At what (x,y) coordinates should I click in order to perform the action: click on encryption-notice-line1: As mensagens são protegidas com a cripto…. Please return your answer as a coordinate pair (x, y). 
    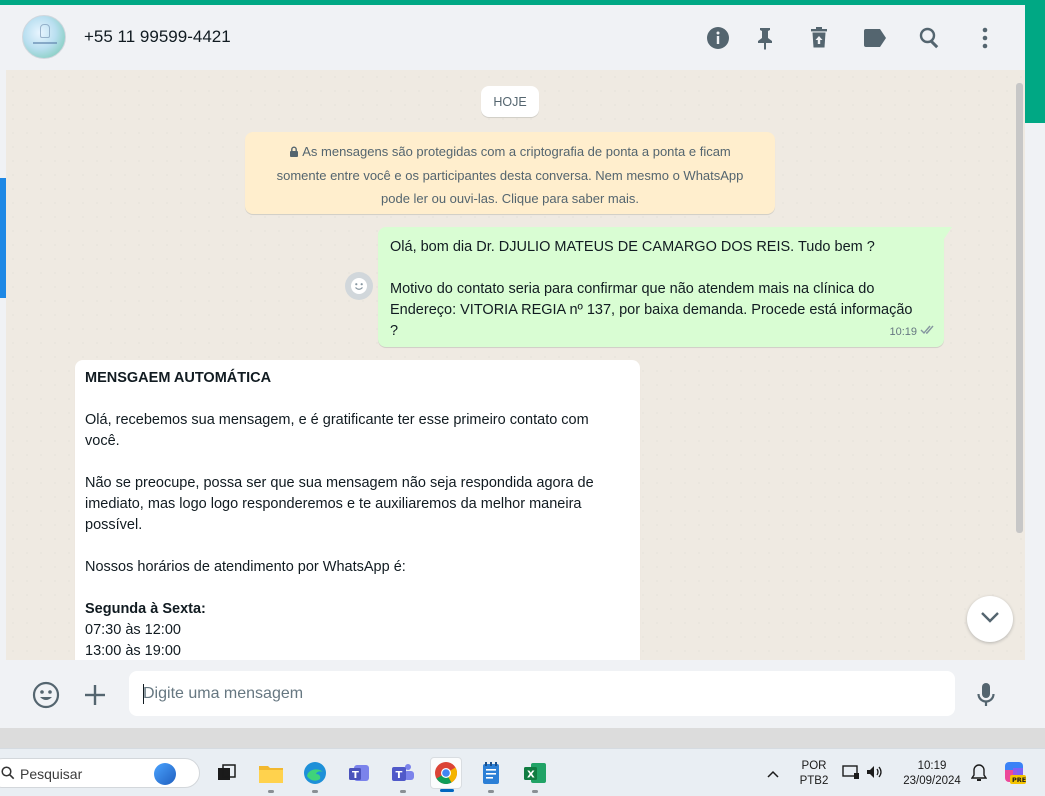
    Looking at the image, I should click on (516, 151).